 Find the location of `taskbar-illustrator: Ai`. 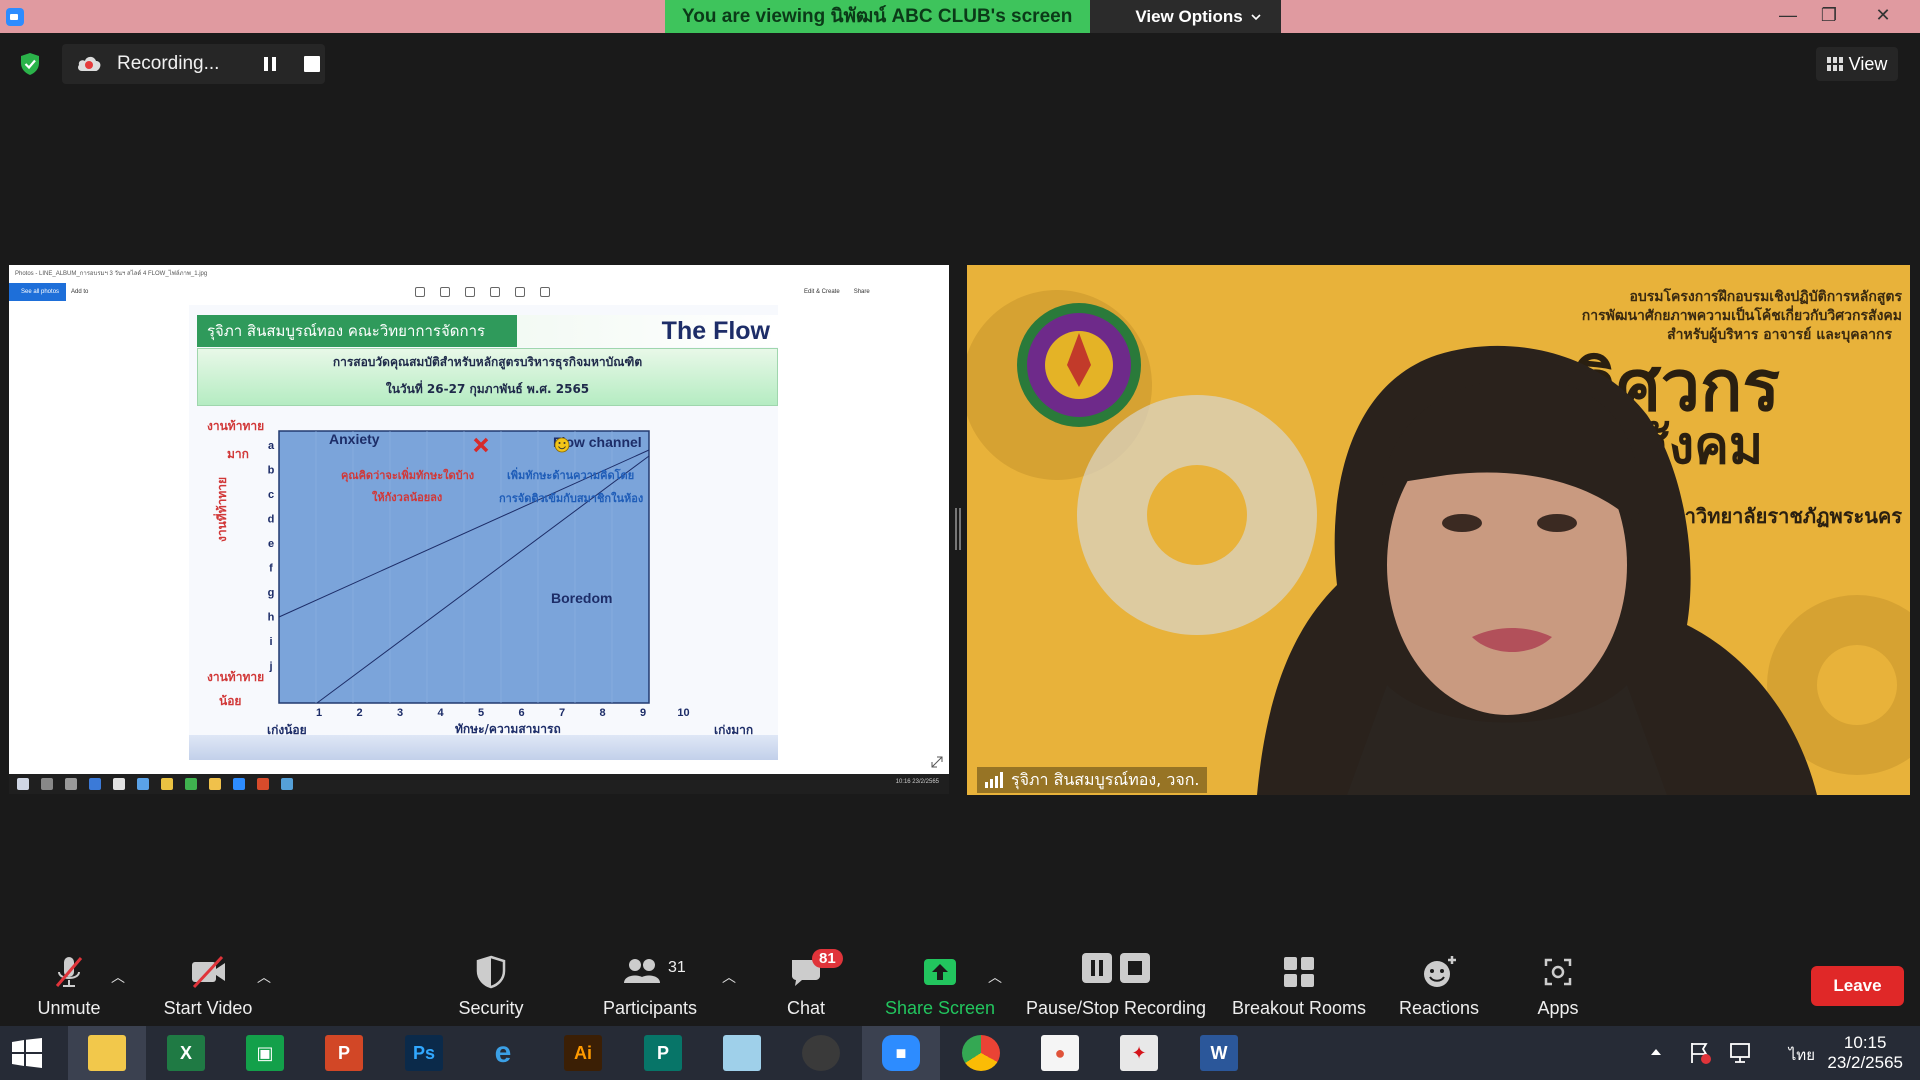

taskbar-illustrator: Ai is located at coordinates (583, 1053).